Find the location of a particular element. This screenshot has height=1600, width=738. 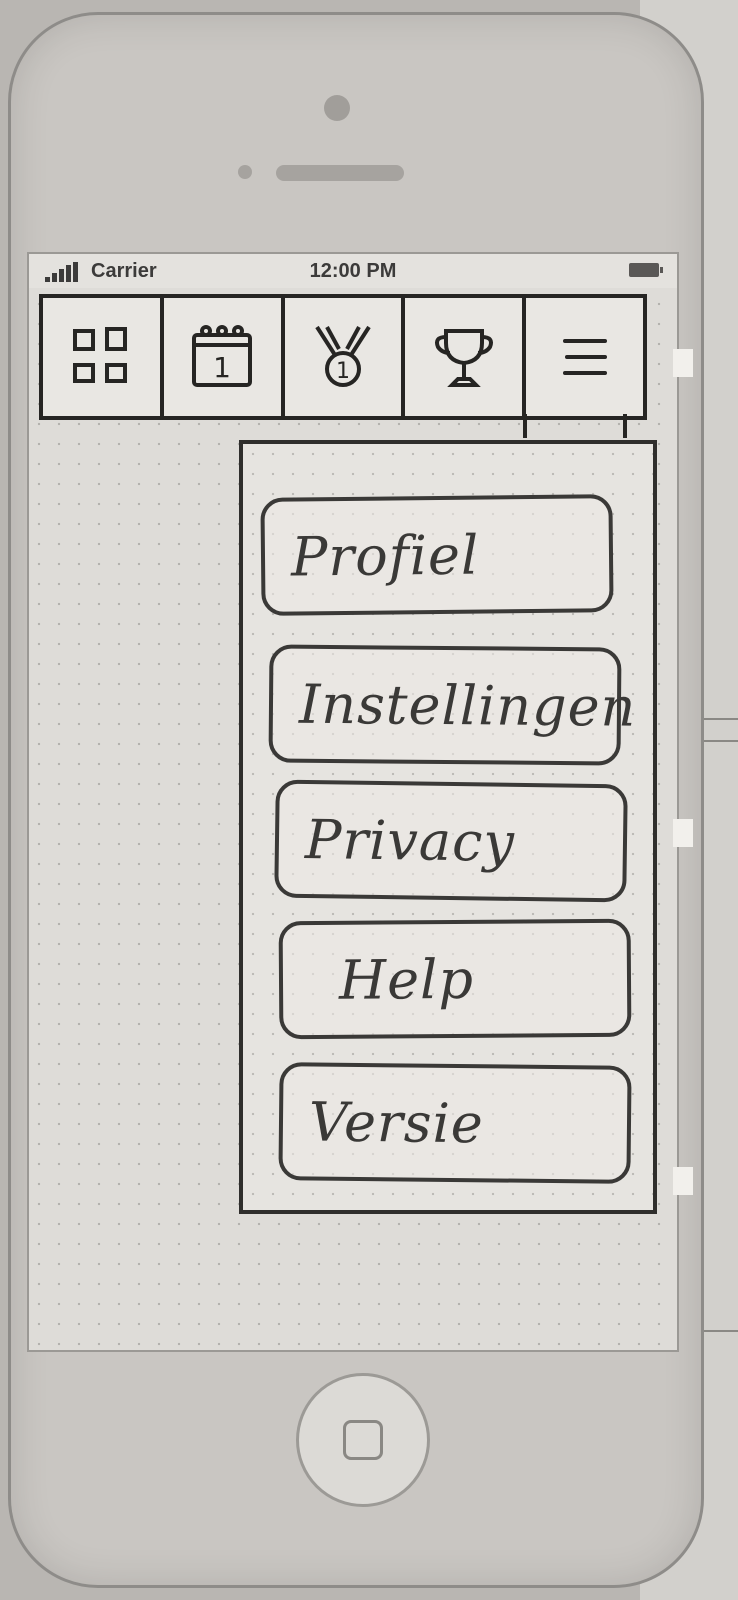

menu-item-privacy: Privacy is located at coordinates (451, 841).